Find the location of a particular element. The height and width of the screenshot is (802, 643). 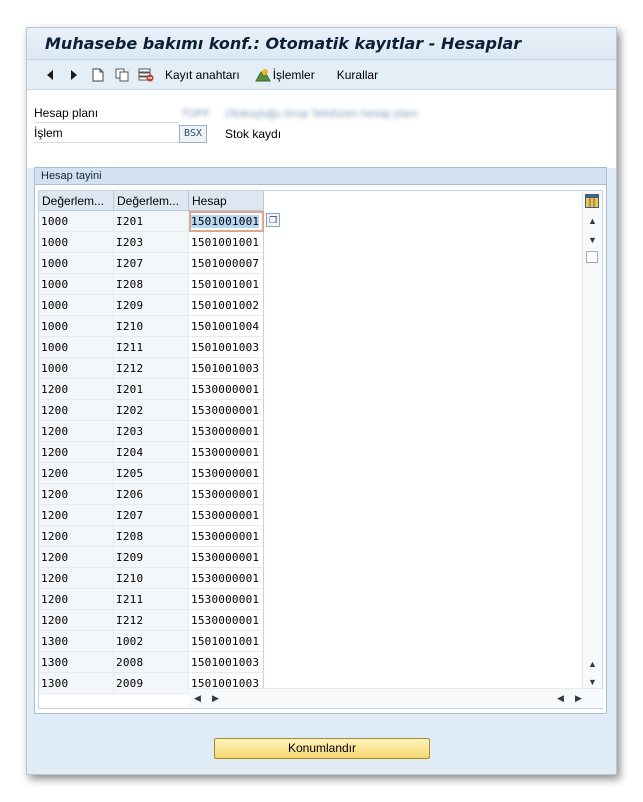

vertical-scrollbar: ▲ ▼ ▲ ▼ is located at coordinates (592, 441).